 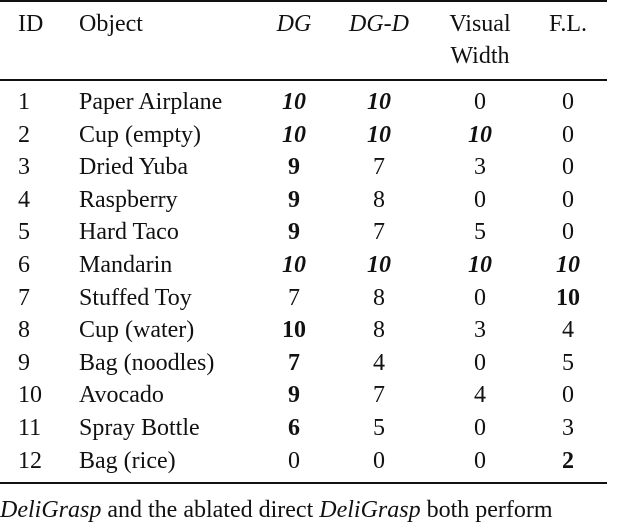 What do you see at coordinates (135, 297) in the screenshot?
I see `cell-object: Stuffed Toy` at bounding box center [135, 297].